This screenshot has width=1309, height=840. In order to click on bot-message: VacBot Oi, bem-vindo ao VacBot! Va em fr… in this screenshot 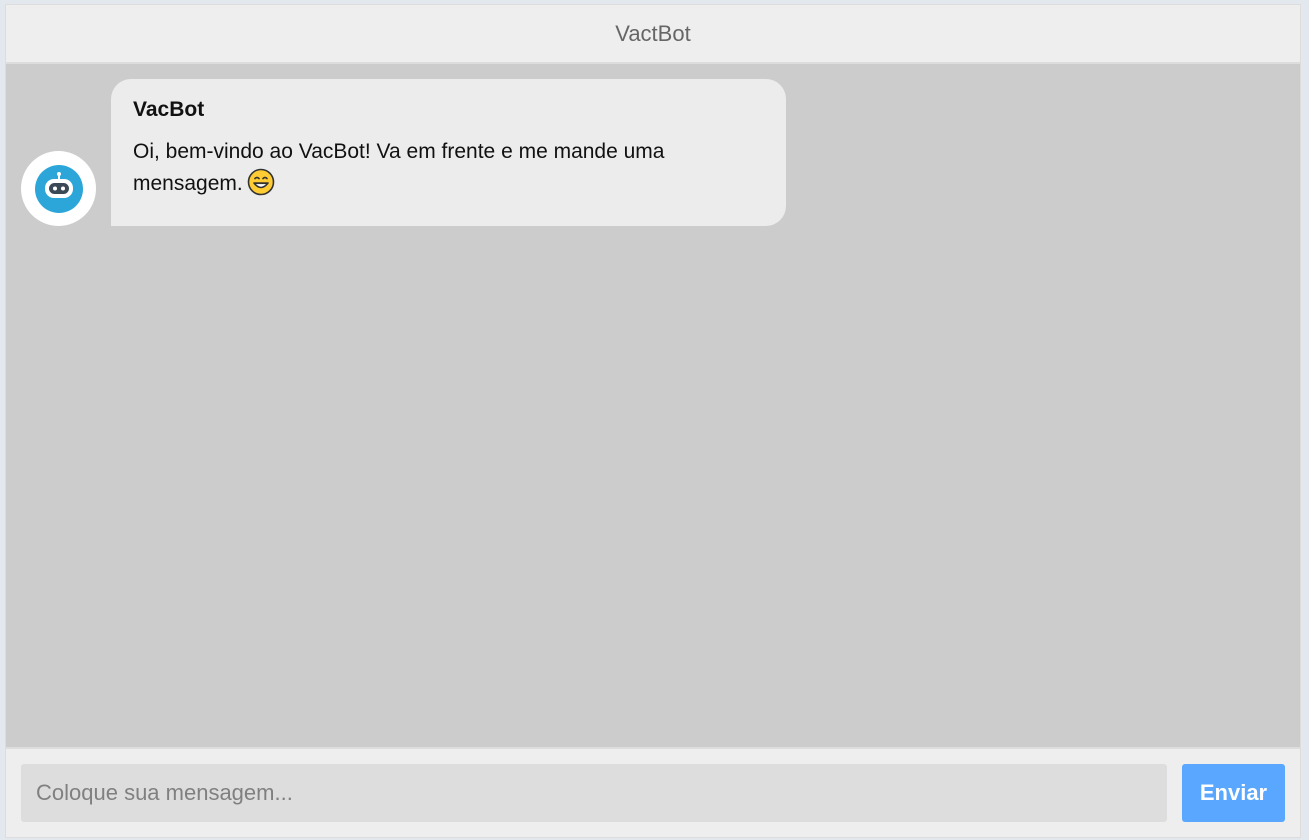, I will do `click(403, 152)`.